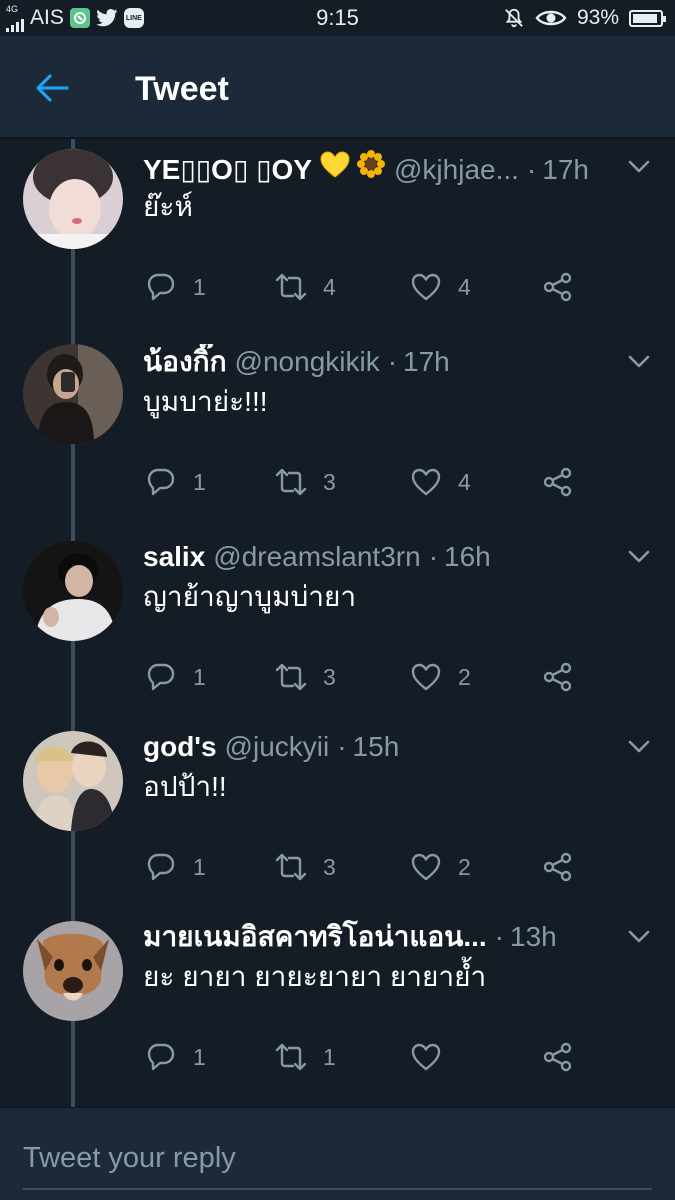 The width and height of the screenshot is (675, 1200). I want to click on user-handle: @dreamslant3rn, so click(316, 557).